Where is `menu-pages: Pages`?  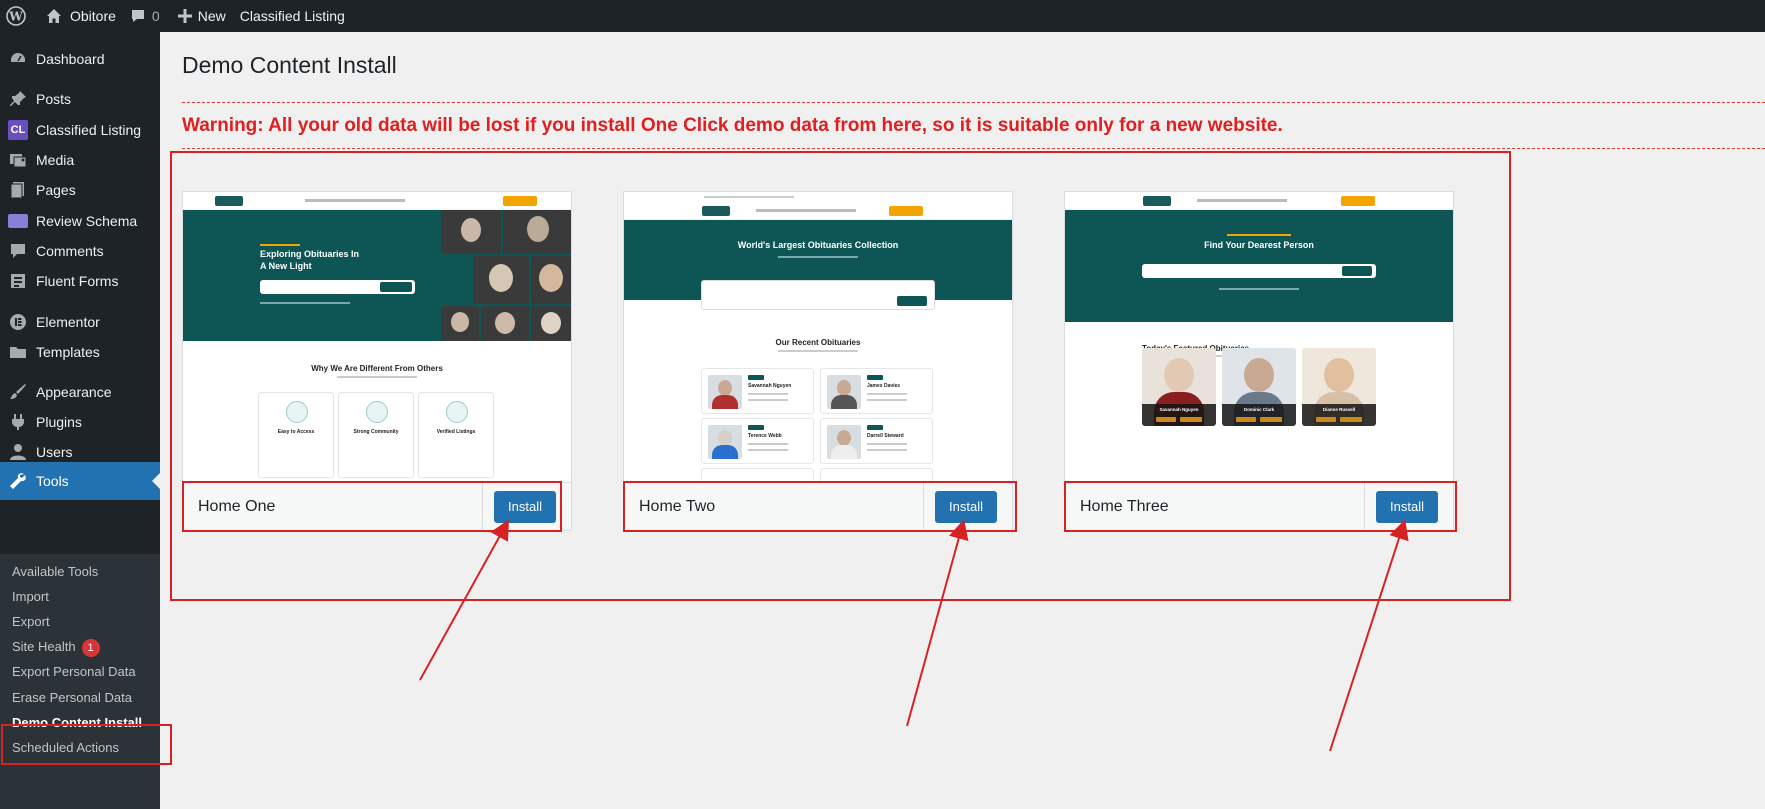
menu-pages: Pages is located at coordinates (80, 190).